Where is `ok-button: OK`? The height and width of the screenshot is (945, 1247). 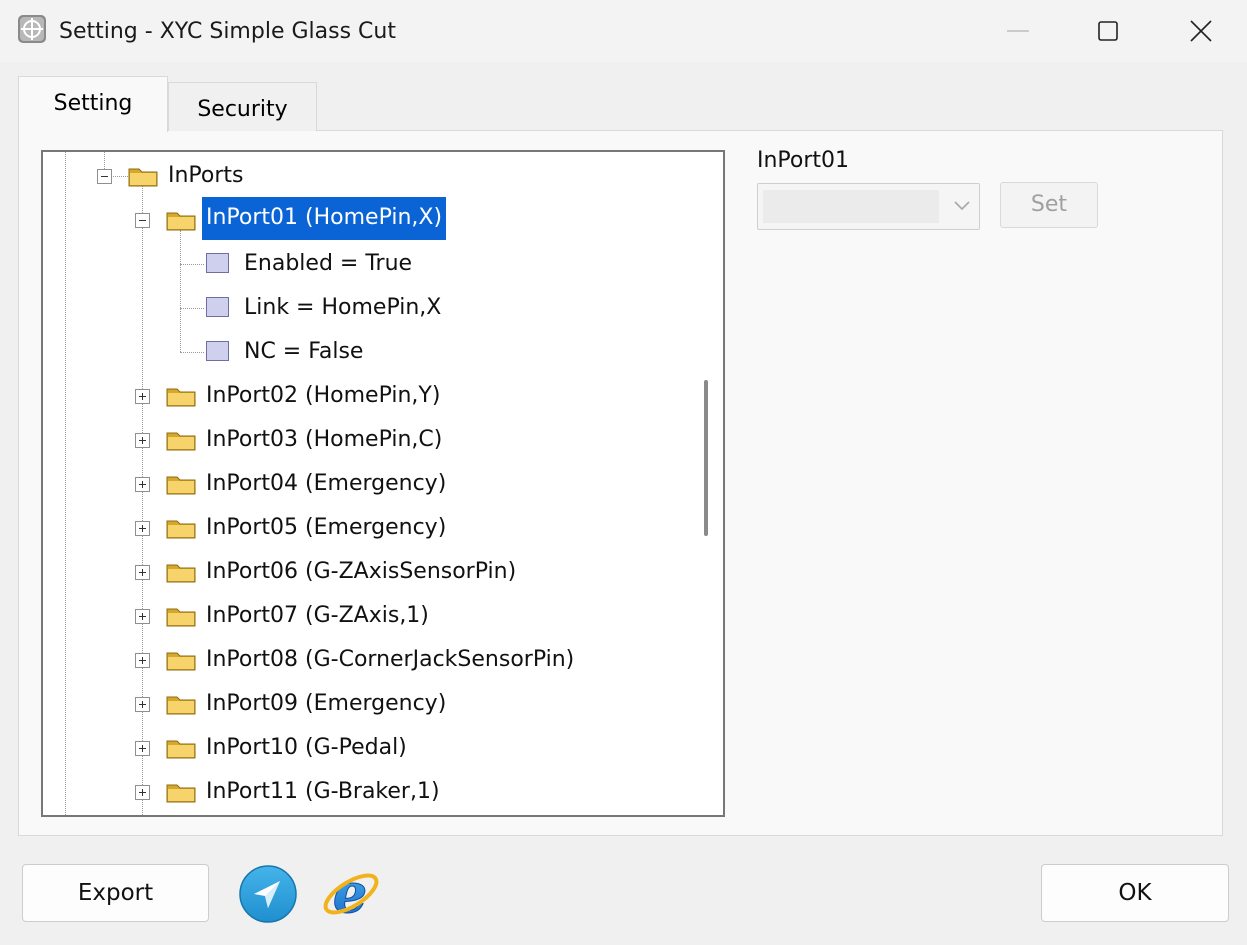
ok-button: OK is located at coordinates (1135, 893).